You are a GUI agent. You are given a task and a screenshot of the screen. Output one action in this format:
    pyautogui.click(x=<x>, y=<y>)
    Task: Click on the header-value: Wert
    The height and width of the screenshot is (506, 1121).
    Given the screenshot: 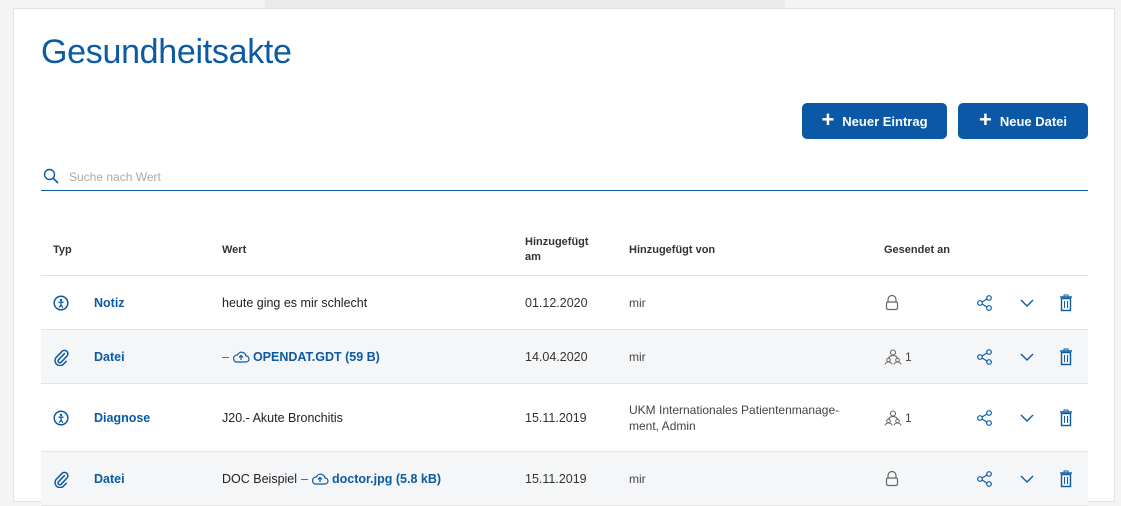 What is the action you would take?
    pyautogui.click(x=234, y=249)
    